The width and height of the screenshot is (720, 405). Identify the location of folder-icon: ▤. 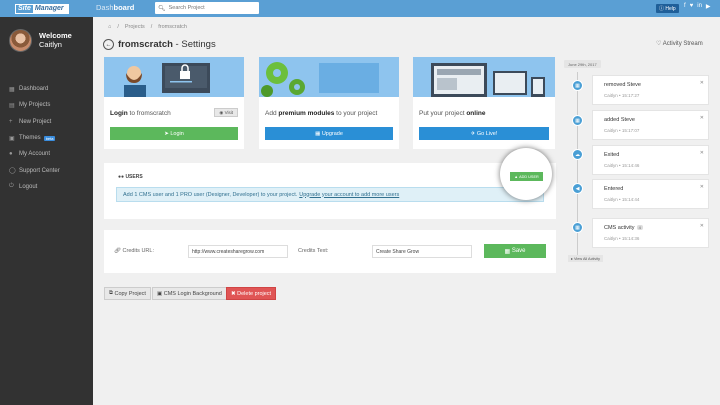
(12, 105).